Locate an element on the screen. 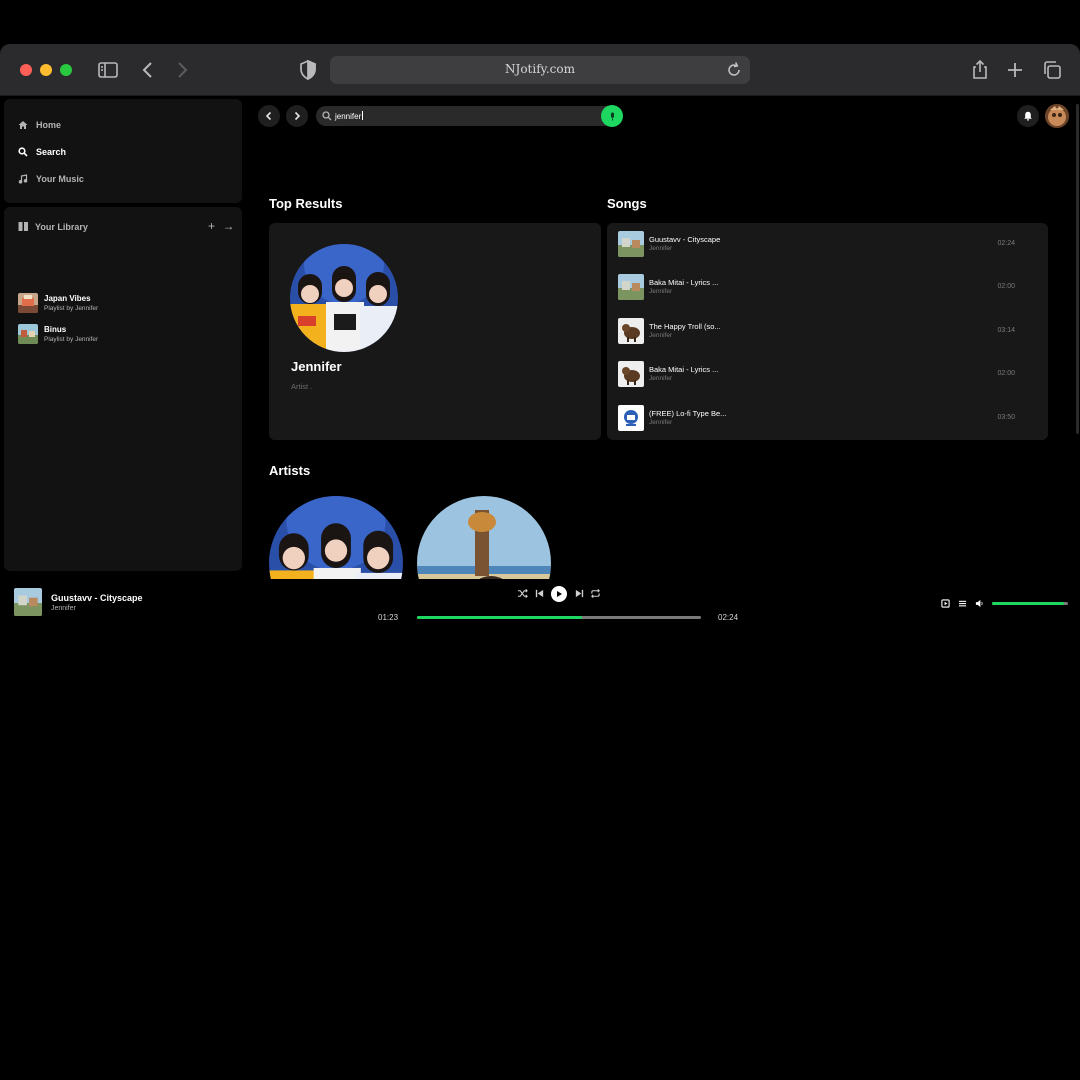 This screenshot has height=1080, width=1080. bell-icon is located at coordinates (1028, 116).